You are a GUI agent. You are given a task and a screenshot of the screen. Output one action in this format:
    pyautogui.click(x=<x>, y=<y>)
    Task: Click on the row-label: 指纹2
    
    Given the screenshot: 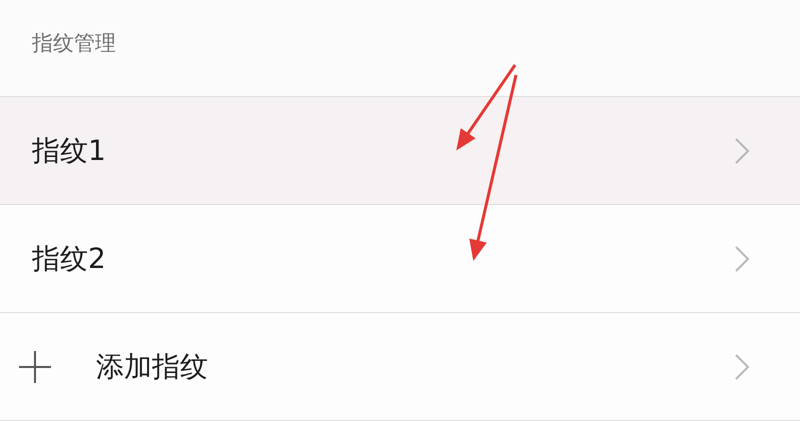 What is the action you would take?
    pyautogui.click(x=69, y=258)
    